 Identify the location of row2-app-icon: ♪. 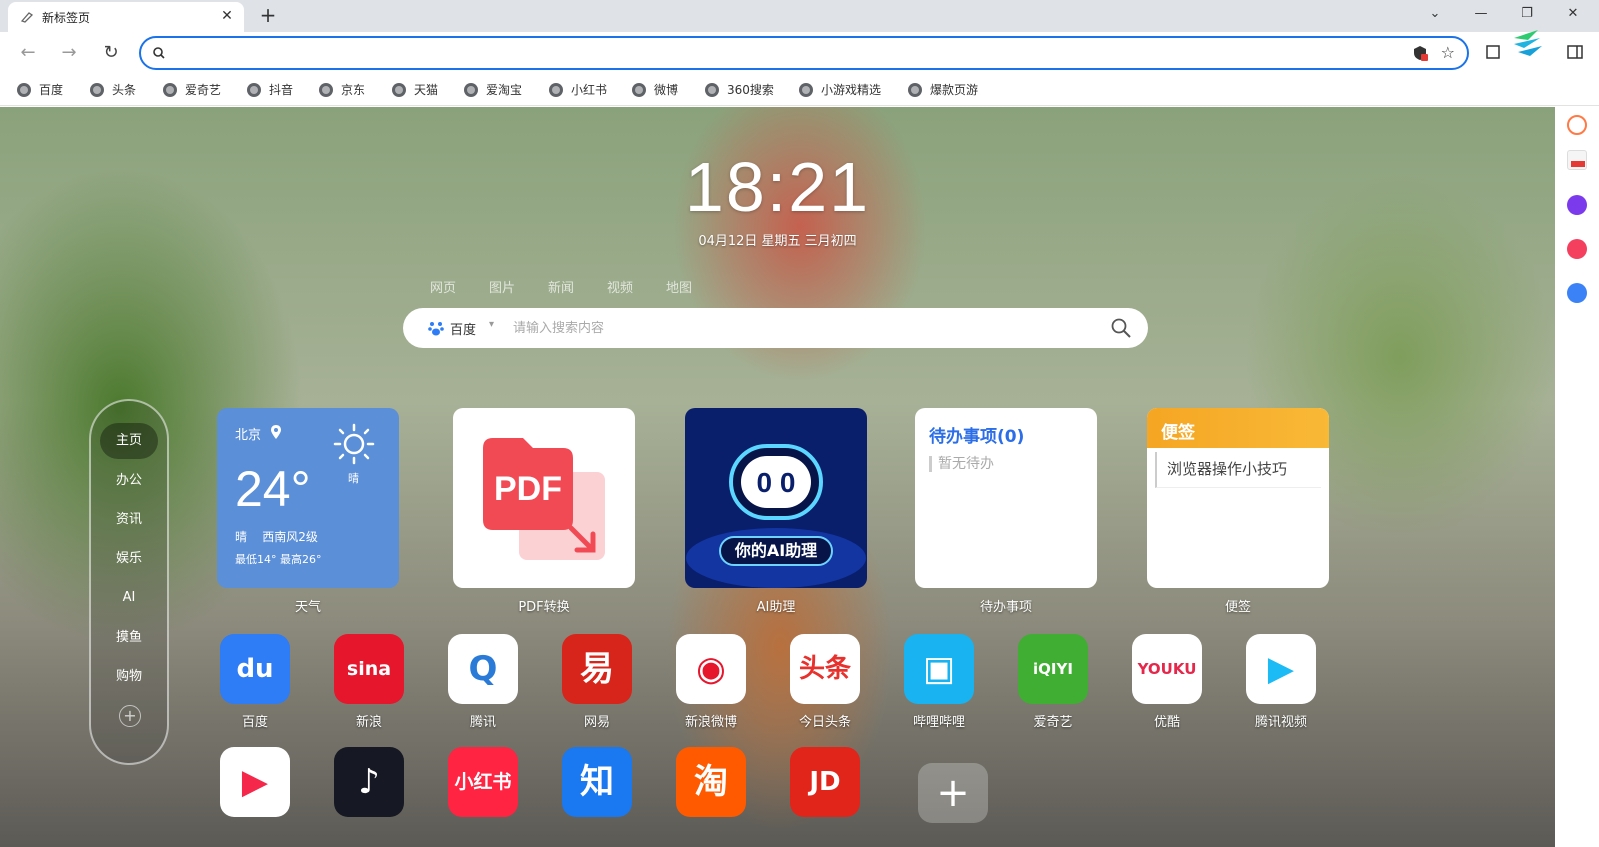
(369, 782).